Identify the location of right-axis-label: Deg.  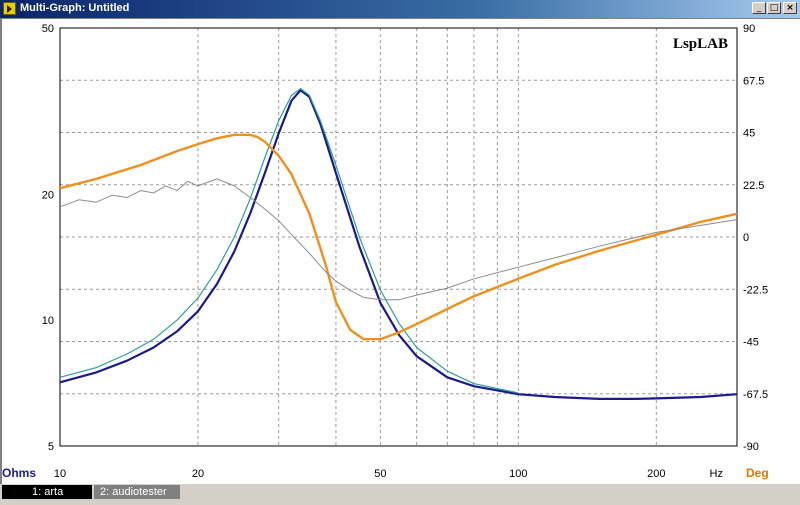
(757, 473).